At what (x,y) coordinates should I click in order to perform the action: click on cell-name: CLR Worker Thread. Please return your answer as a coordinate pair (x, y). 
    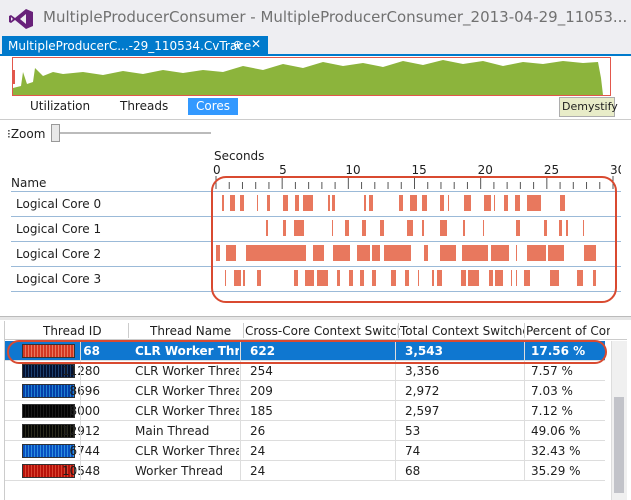
    Looking at the image, I should click on (187, 411).